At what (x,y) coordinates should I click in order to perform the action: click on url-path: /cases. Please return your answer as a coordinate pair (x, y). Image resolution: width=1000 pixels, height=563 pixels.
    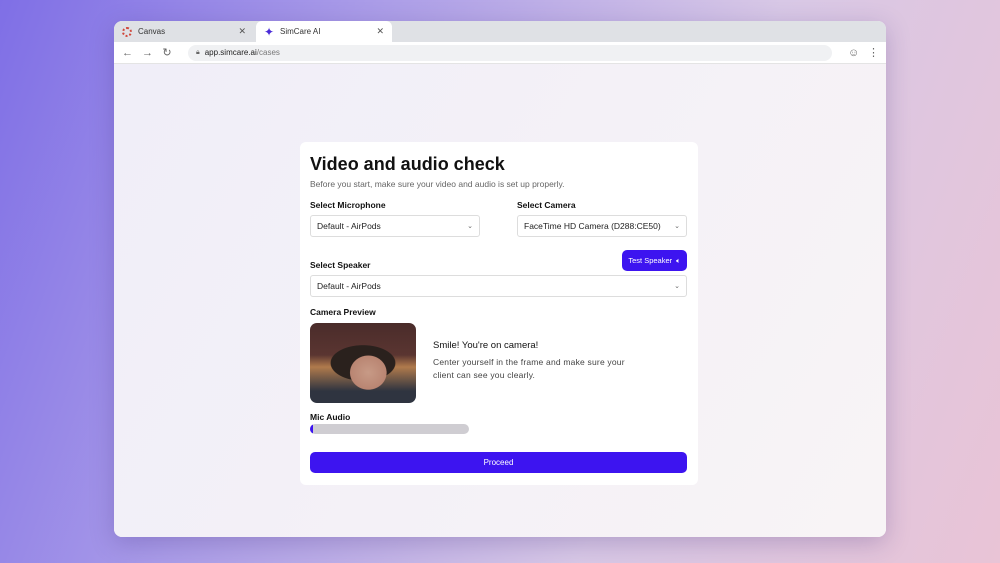
    Looking at the image, I should click on (268, 52).